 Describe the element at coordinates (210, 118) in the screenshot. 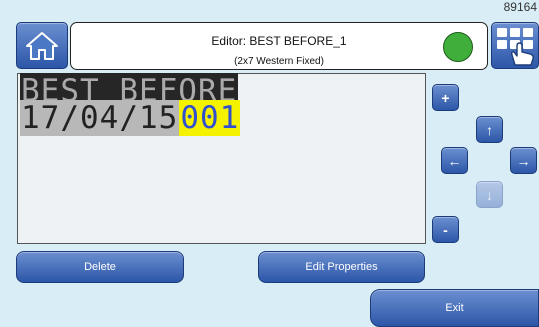

I see `selected-counter-field: 001` at that location.